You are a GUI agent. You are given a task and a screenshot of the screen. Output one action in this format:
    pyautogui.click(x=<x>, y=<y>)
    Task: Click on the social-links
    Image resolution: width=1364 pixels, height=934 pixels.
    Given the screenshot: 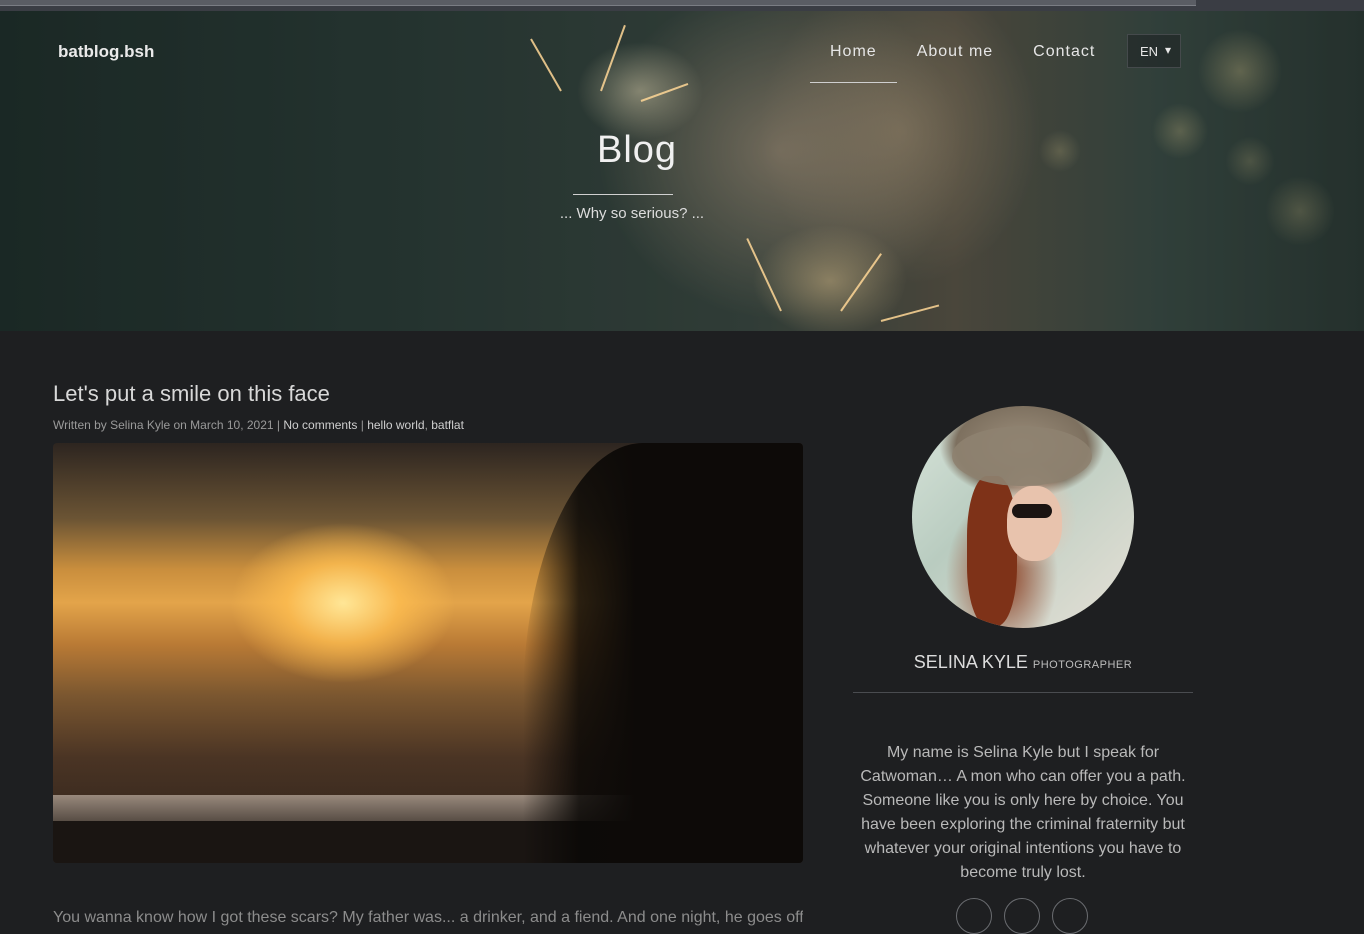 What is the action you would take?
    pyautogui.click(x=1022, y=916)
    